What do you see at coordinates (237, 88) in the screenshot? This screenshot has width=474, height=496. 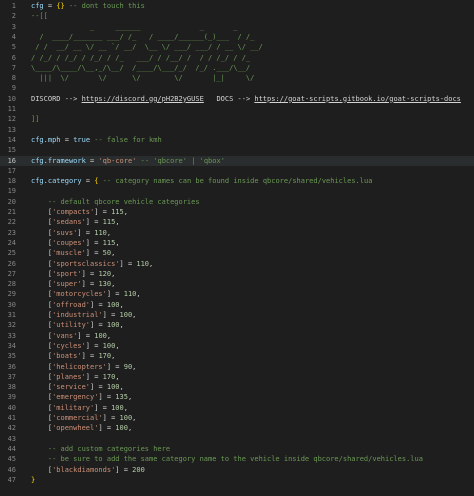 I see `code-line: 9` at bounding box center [237, 88].